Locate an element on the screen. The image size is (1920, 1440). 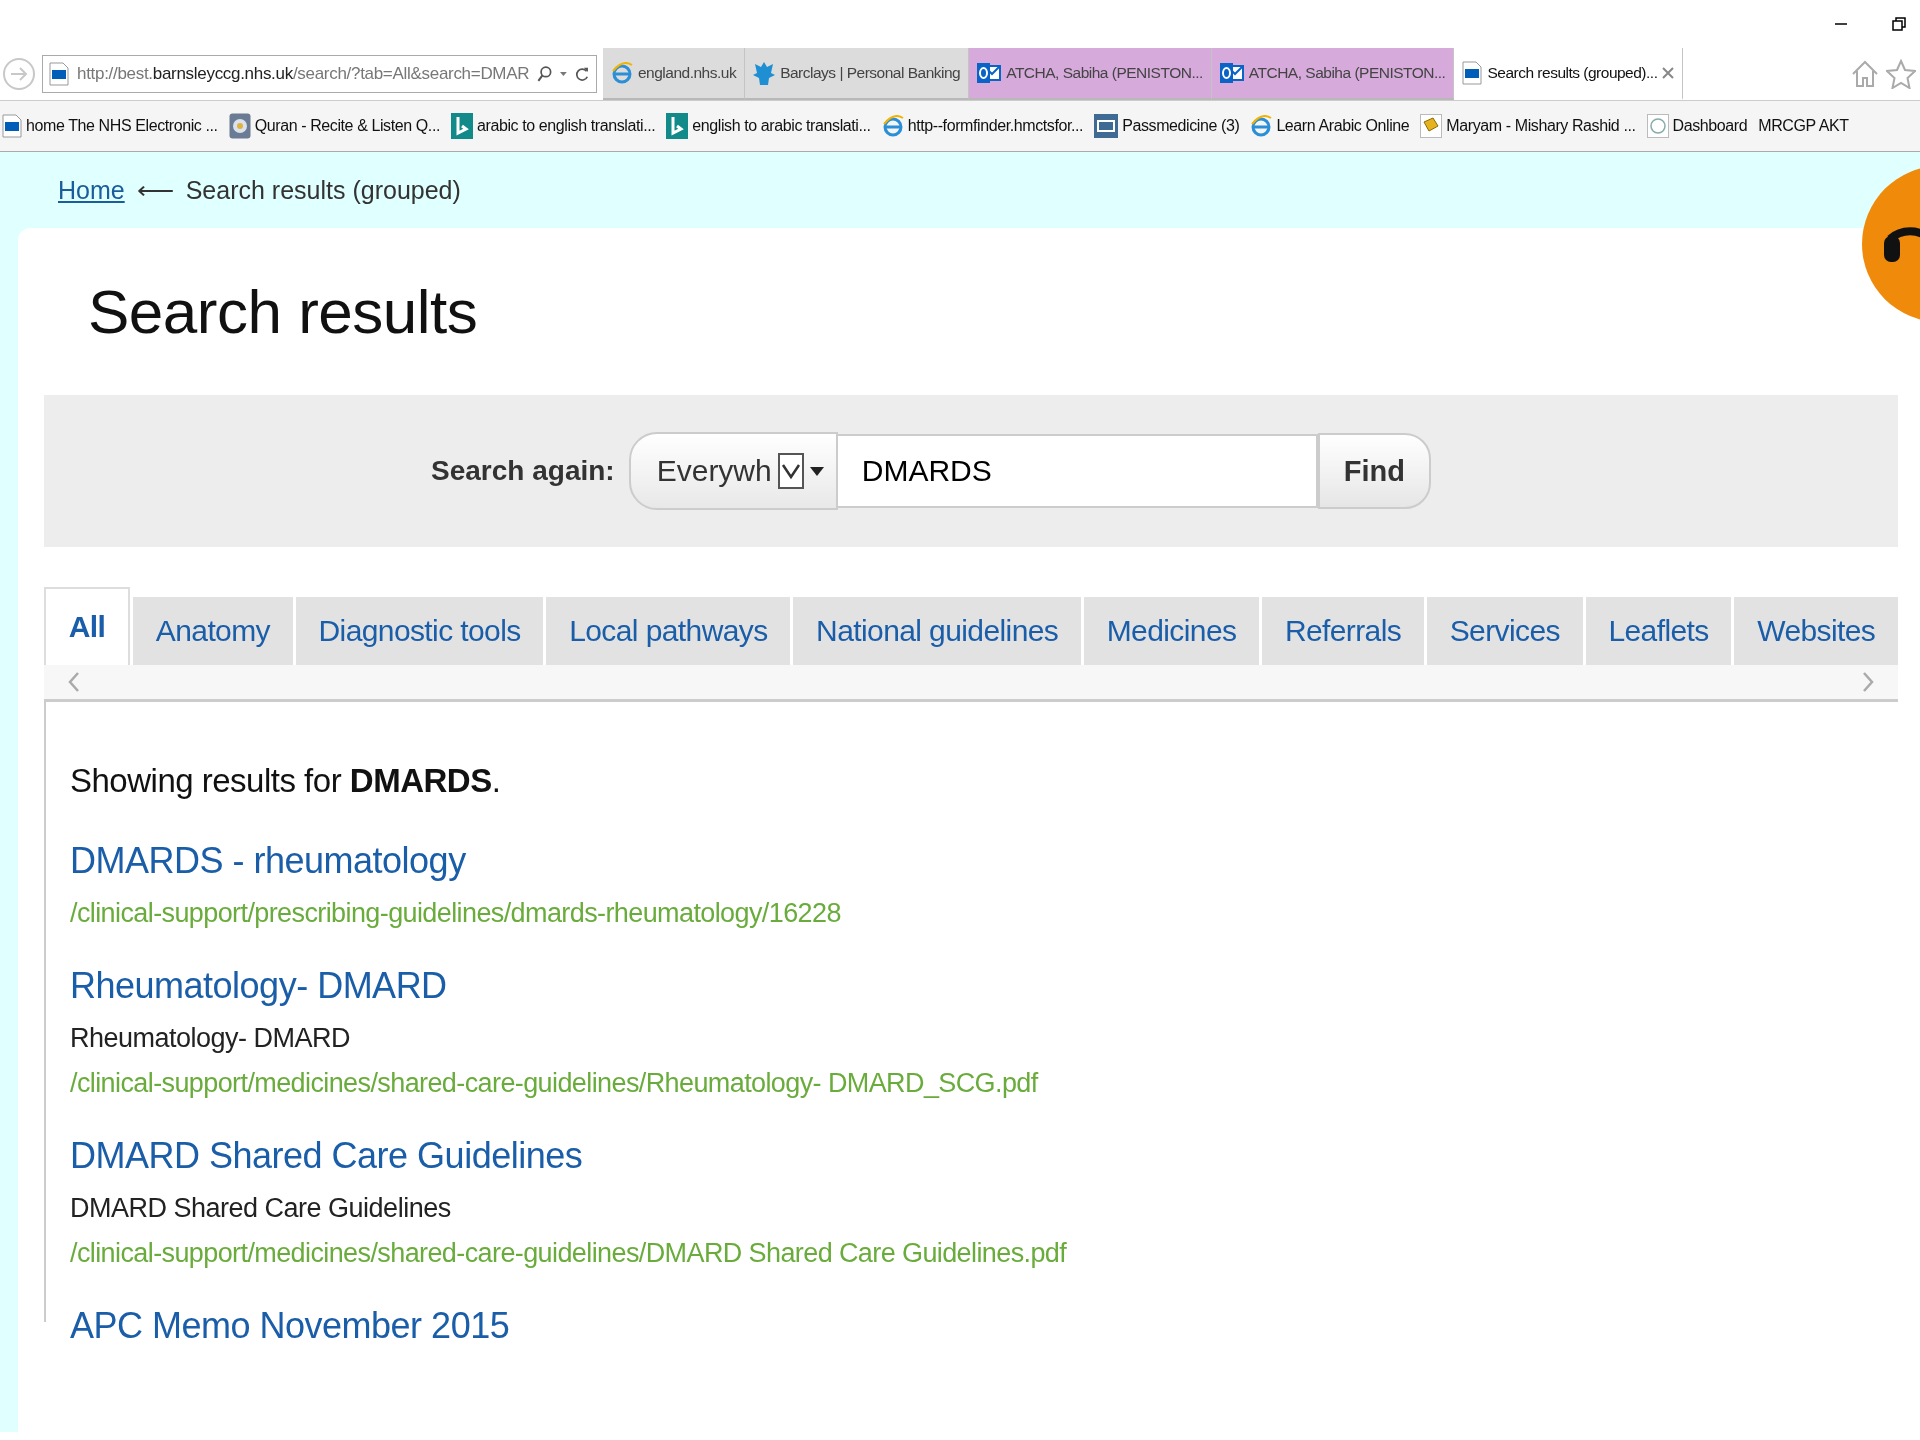
result-title-link: Rheumatology- DMARD is located at coordinates (984, 986).